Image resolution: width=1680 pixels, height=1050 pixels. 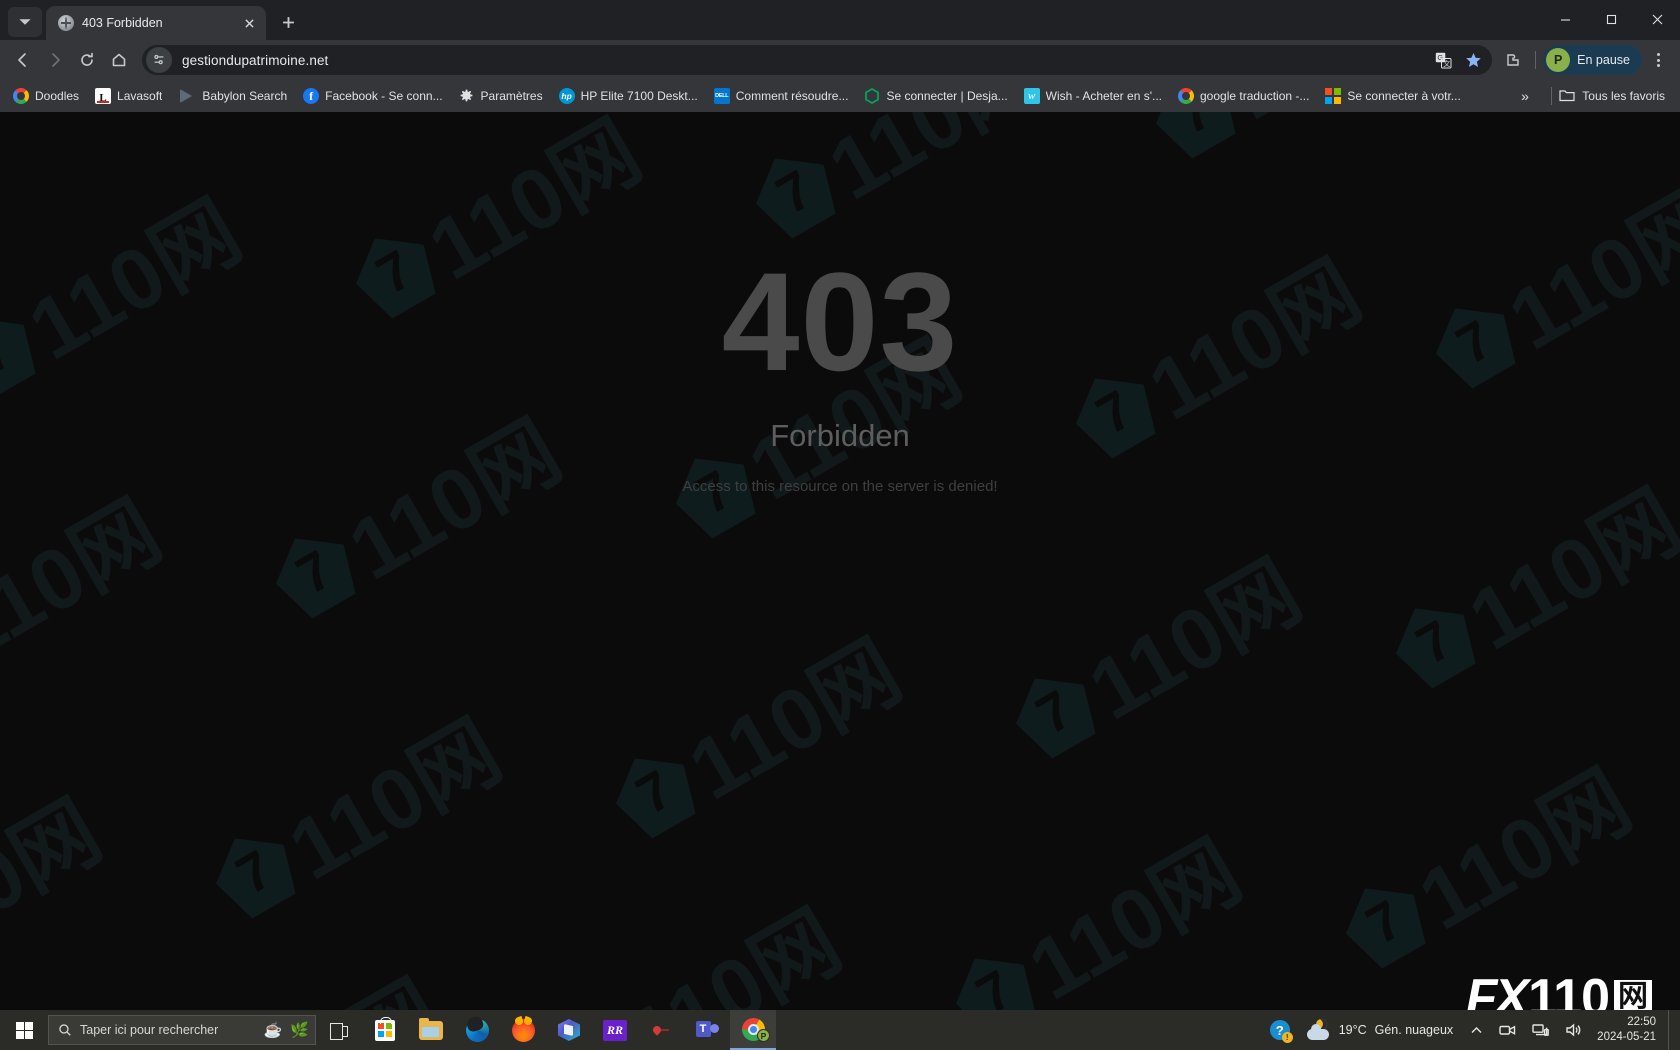 What do you see at coordinates (763, 1035) in the screenshot?
I see `chrome-profile-badge: P` at bounding box center [763, 1035].